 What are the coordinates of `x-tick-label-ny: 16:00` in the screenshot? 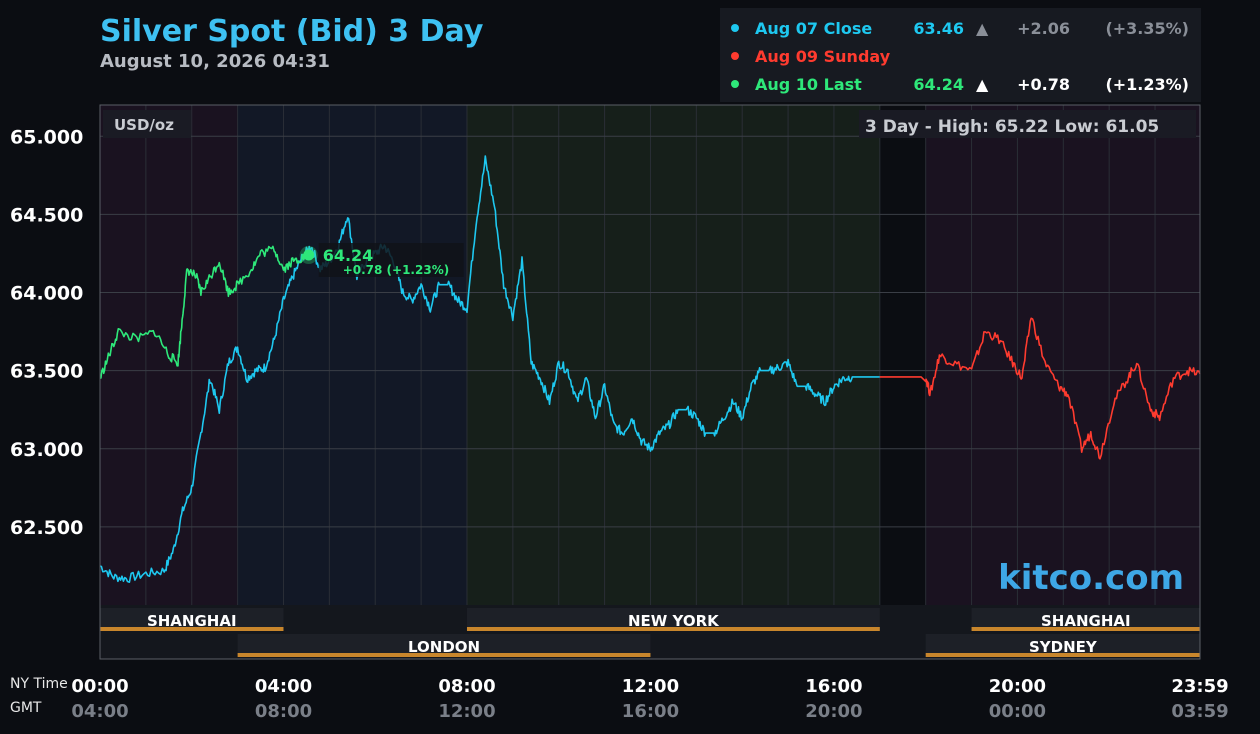 It's located at (833, 686).